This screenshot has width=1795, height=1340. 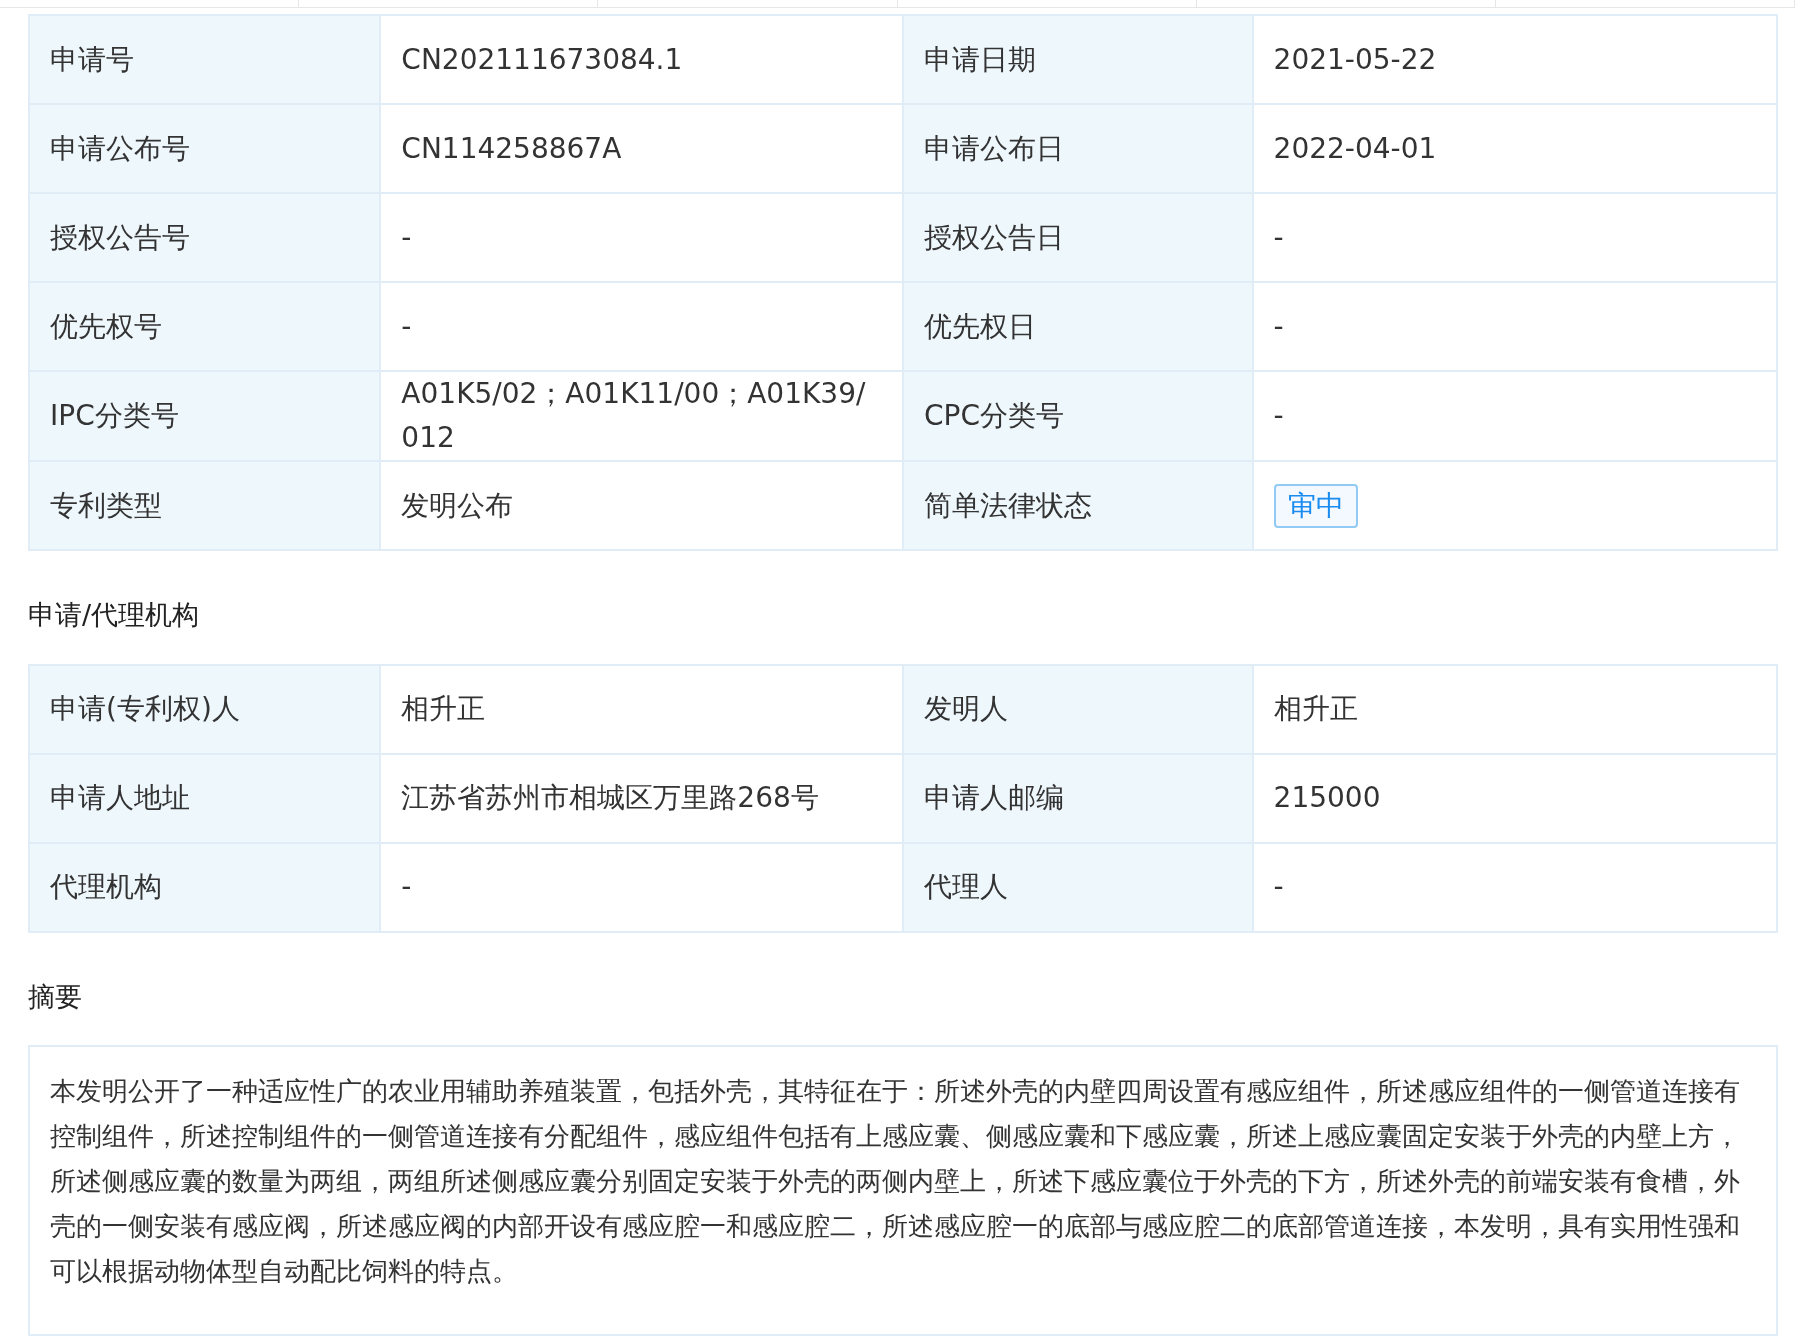 I want to click on field-value: A01K5/02；A01K11/00；A01K39/012, so click(x=641, y=416).